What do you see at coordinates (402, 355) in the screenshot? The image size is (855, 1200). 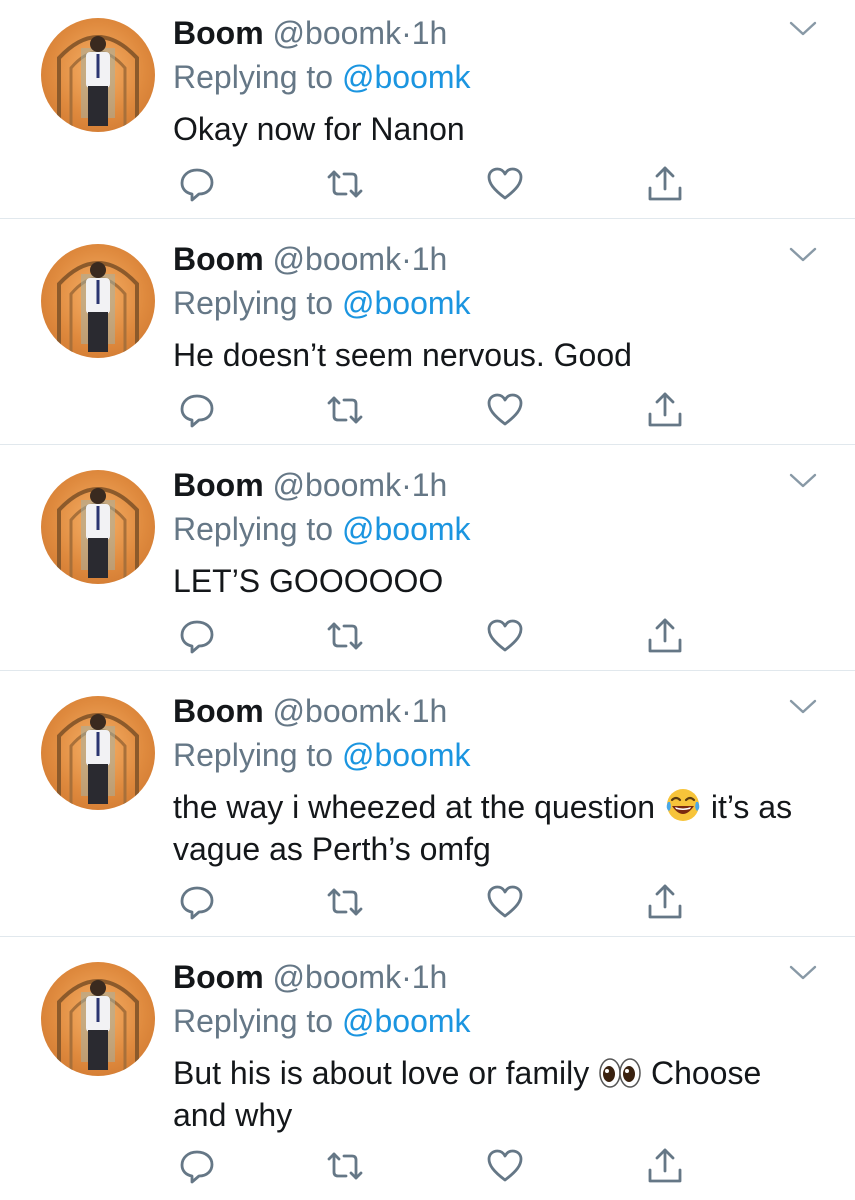 I see `tweet-text: He doesn’t seem nervous. Good` at bounding box center [402, 355].